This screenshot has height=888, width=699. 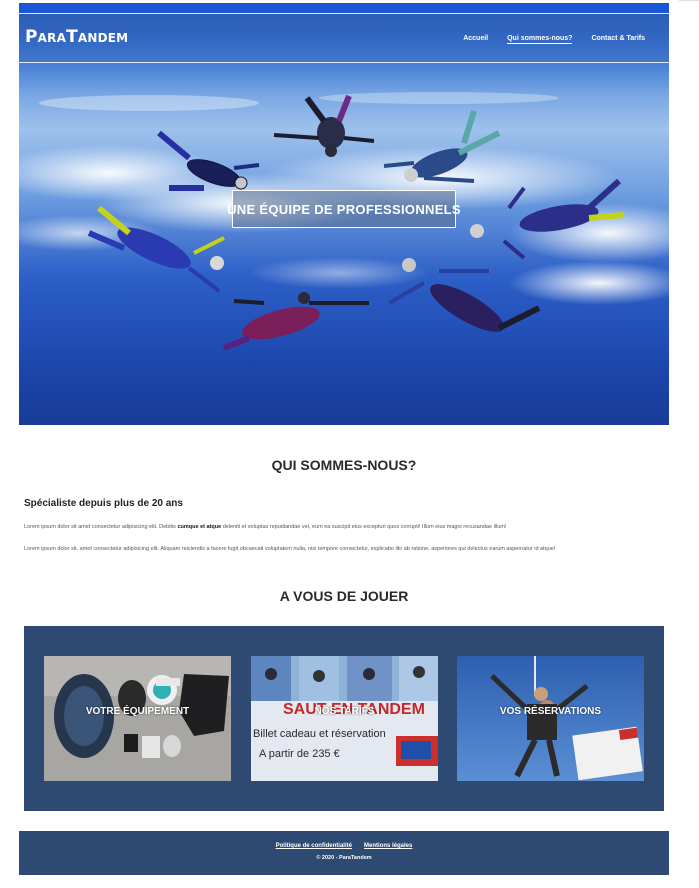 What do you see at coordinates (103, 503) in the screenshot?
I see `about-subheading: Spécialiste depuis plus de 20 ans` at bounding box center [103, 503].